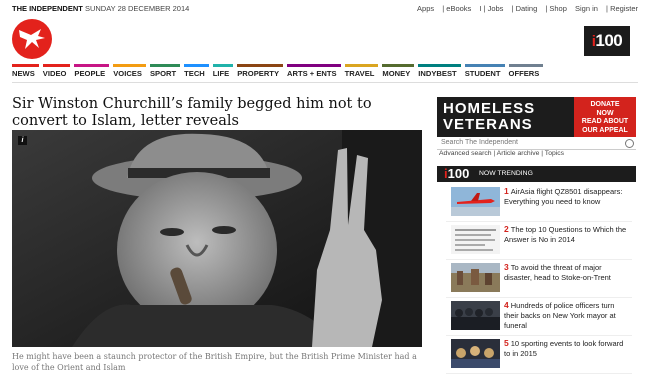 The width and height of the screenshot is (650, 375). What do you see at coordinates (475, 353) in the screenshot?
I see `sports-thumbnail` at bounding box center [475, 353].